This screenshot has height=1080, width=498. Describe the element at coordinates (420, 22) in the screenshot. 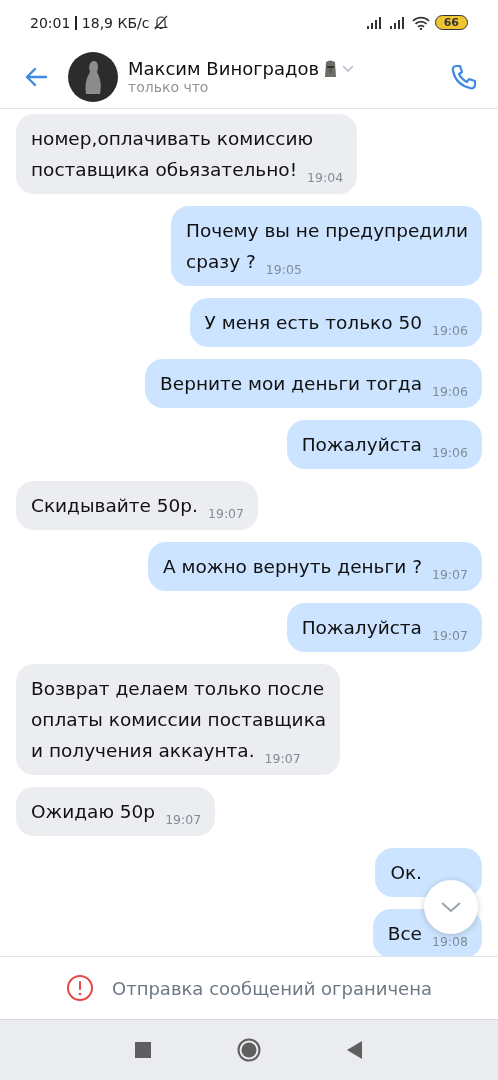

I see `wifi-icon` at that location.